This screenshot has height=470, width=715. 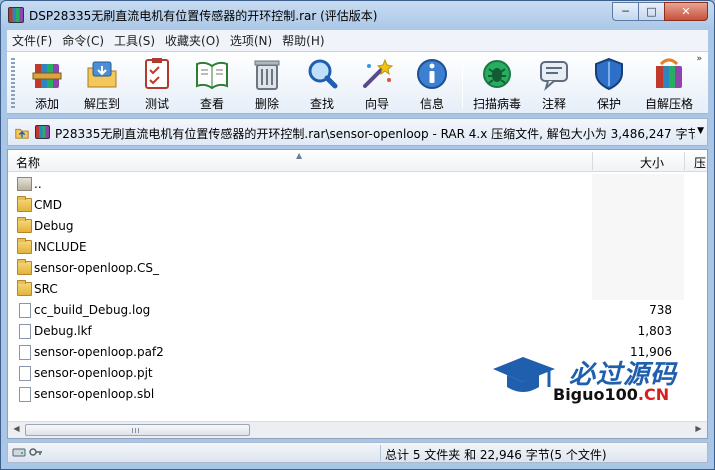 I want to click on delete-button: 删除, so click(x=267, y=84).